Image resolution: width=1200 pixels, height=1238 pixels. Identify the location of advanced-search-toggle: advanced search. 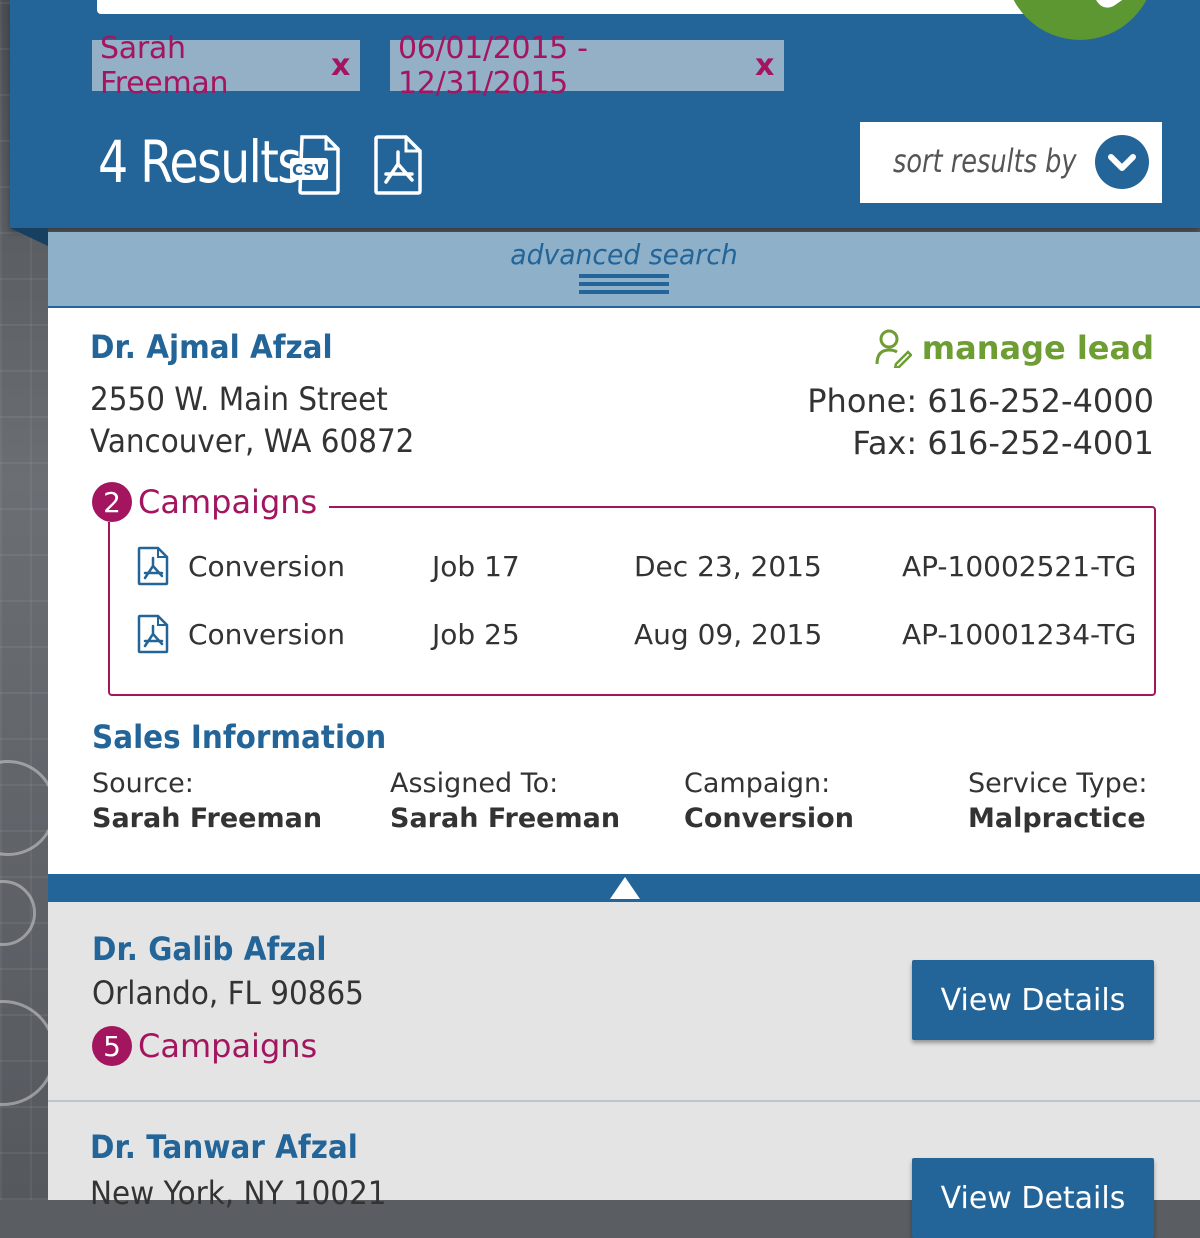
(624, 270).